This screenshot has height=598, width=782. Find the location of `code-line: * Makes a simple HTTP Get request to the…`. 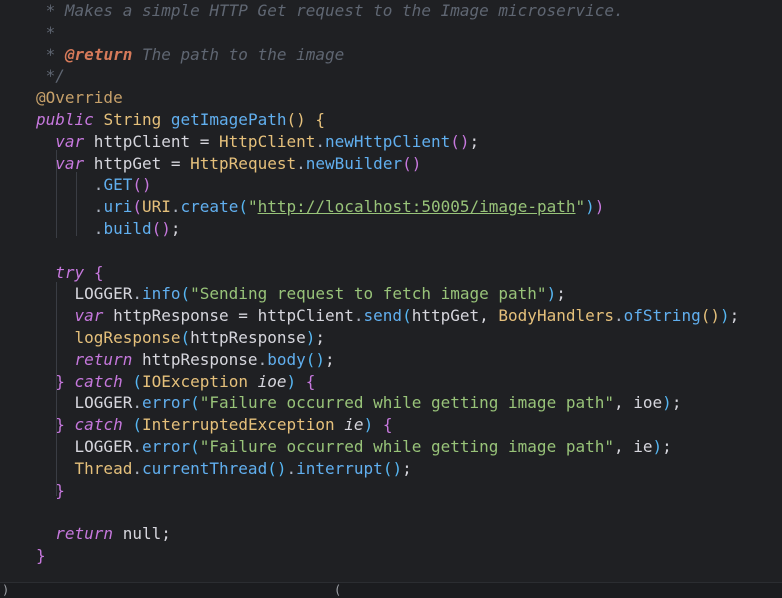

code-line: * Makes a simple HTTP Get request to the… is located at coordinates (330, 10).